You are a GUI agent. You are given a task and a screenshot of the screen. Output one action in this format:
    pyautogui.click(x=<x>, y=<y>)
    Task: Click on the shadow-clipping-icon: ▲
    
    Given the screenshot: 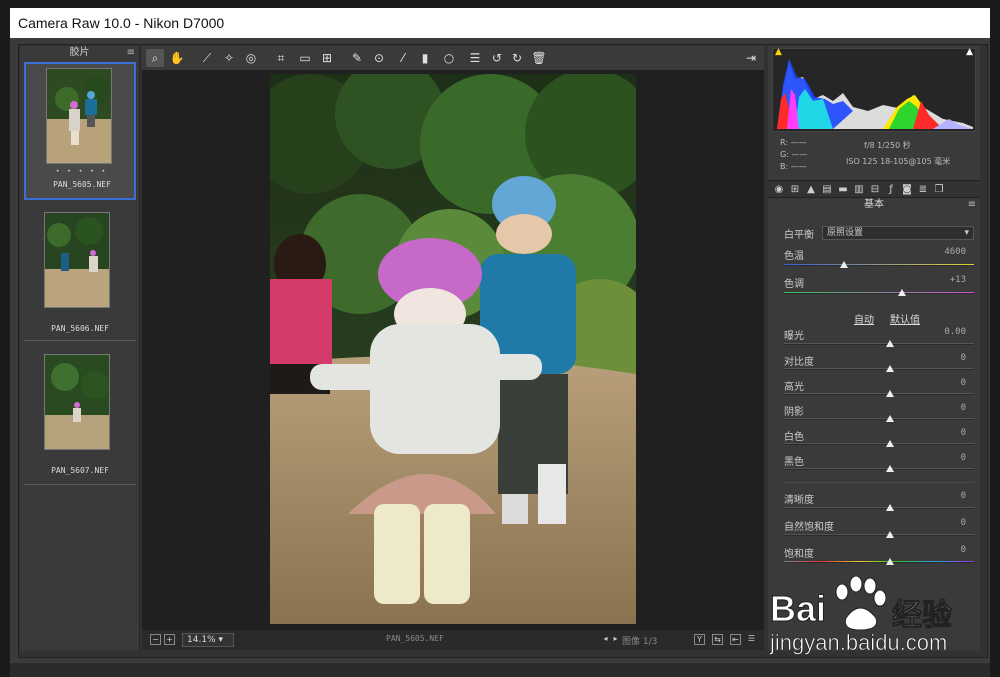 What is the action you would take?
    pyautogui.click(x=778, y=52)
    